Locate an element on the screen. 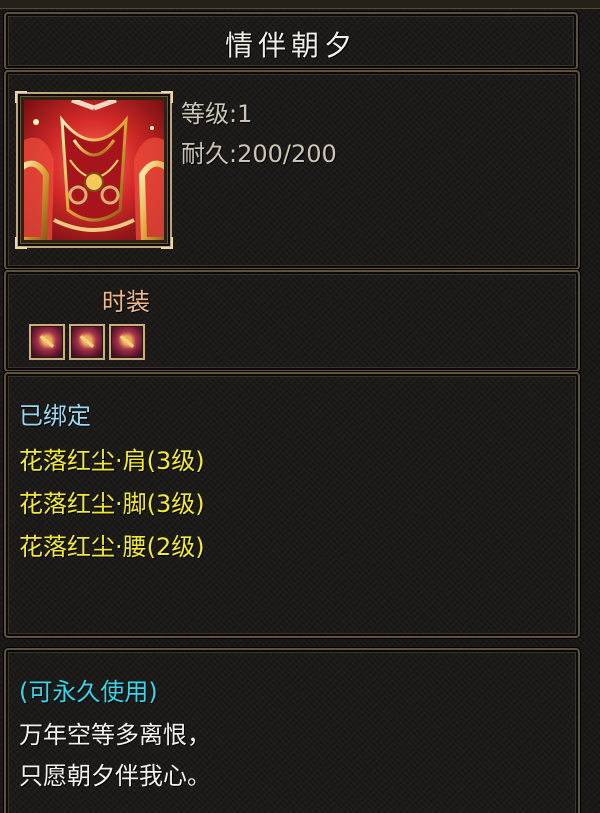 This screenshot has height=813, width=600. tooltip-top-border is located at coordinates (300, 4).